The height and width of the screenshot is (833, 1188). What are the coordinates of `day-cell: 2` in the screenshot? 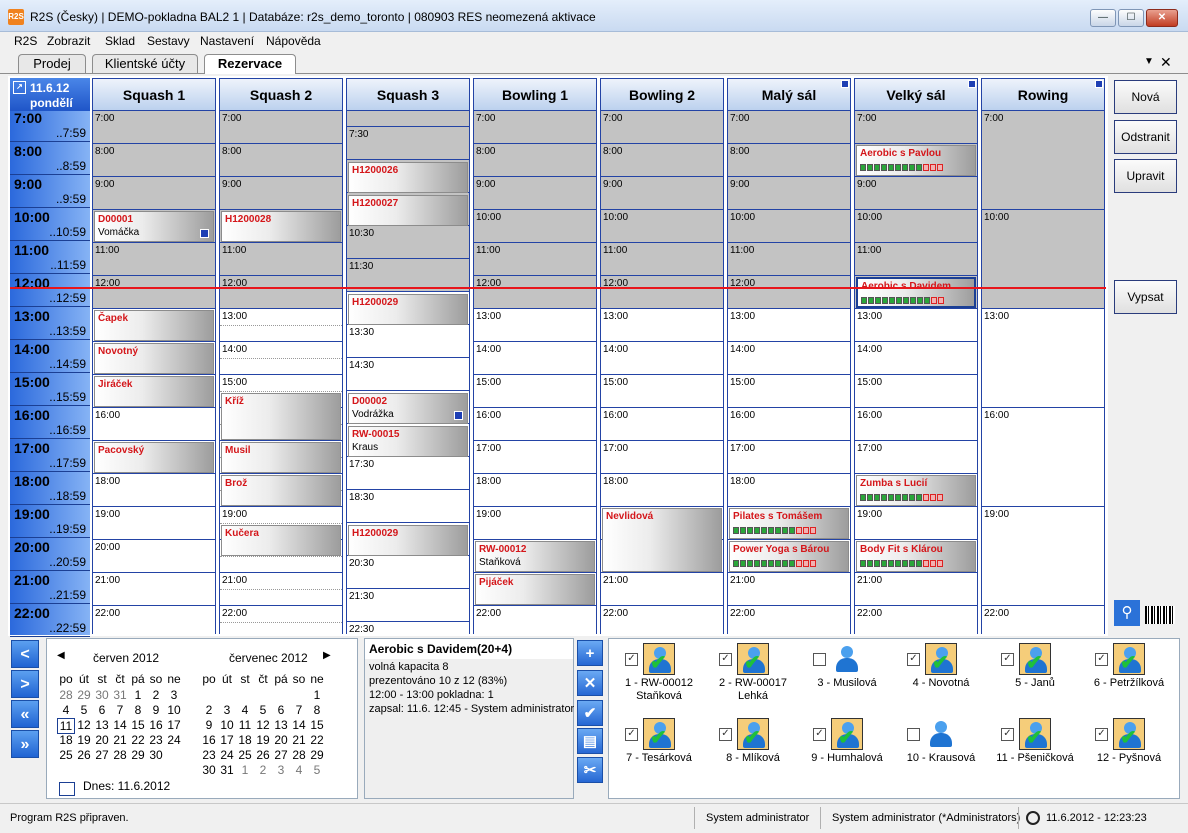 It's located at (209, 710).